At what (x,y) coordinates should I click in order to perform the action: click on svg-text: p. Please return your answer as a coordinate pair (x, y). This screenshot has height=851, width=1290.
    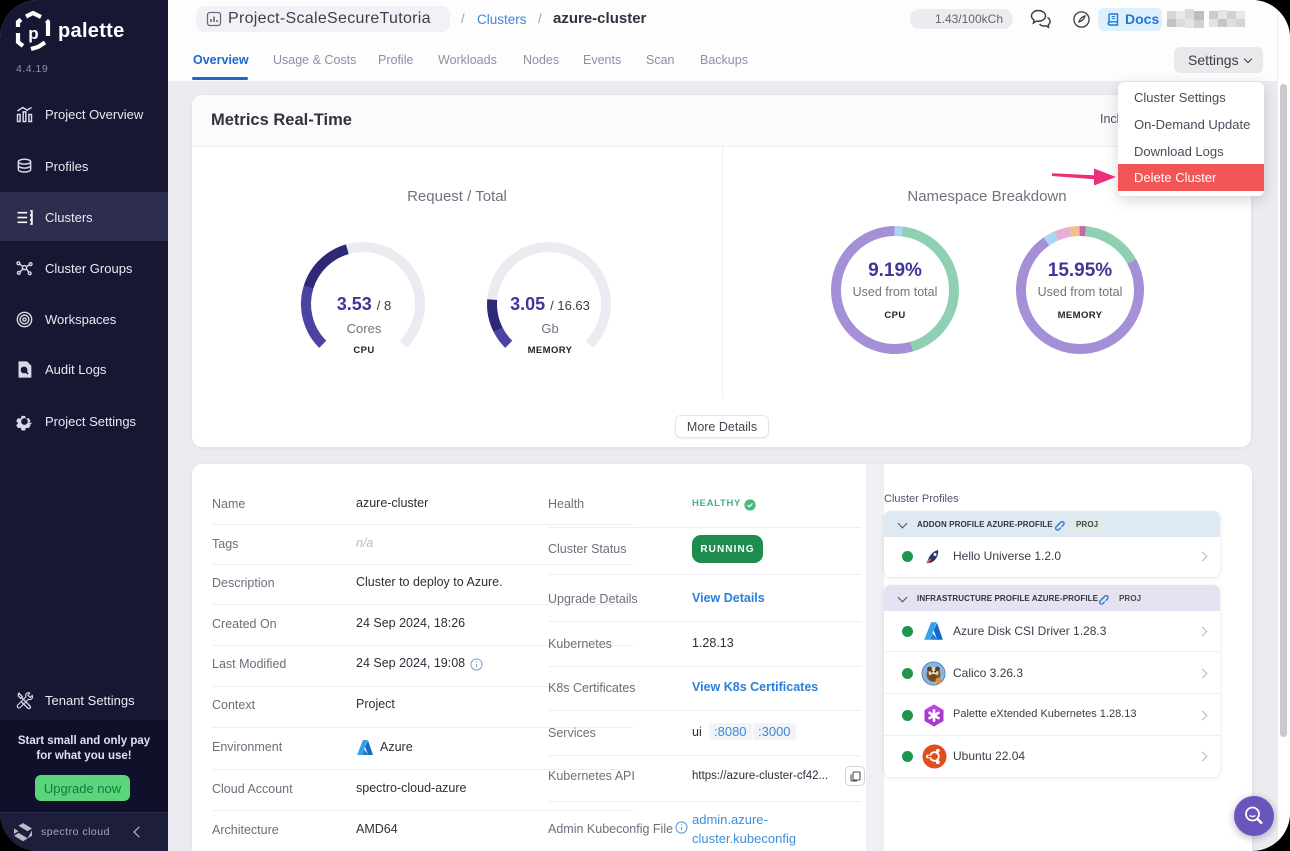
    Looking at the image, I should click on (33, 33).